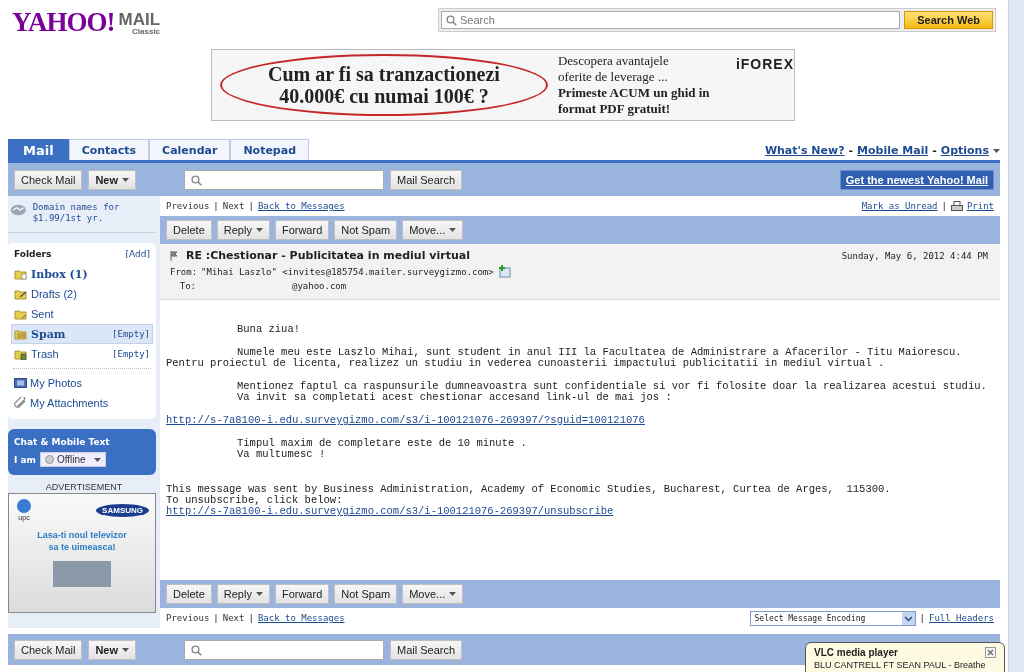  I want to click on search-web-button: Search Web, so click(948, 20).